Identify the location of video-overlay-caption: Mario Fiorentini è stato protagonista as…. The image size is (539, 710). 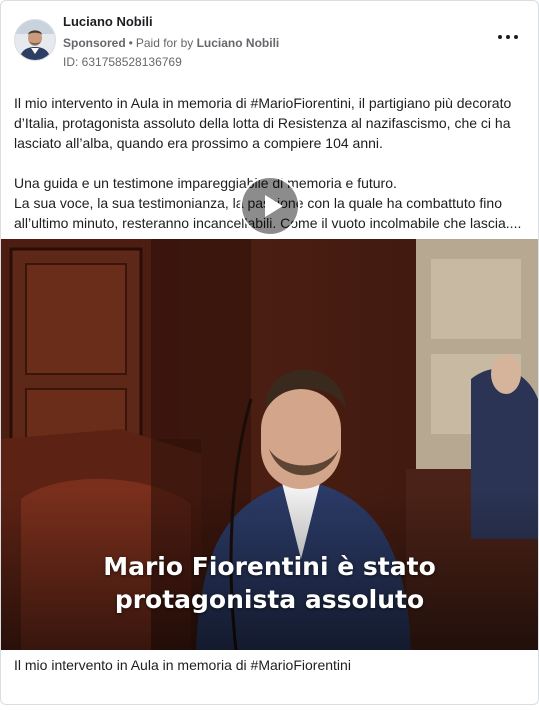
(269, 583).